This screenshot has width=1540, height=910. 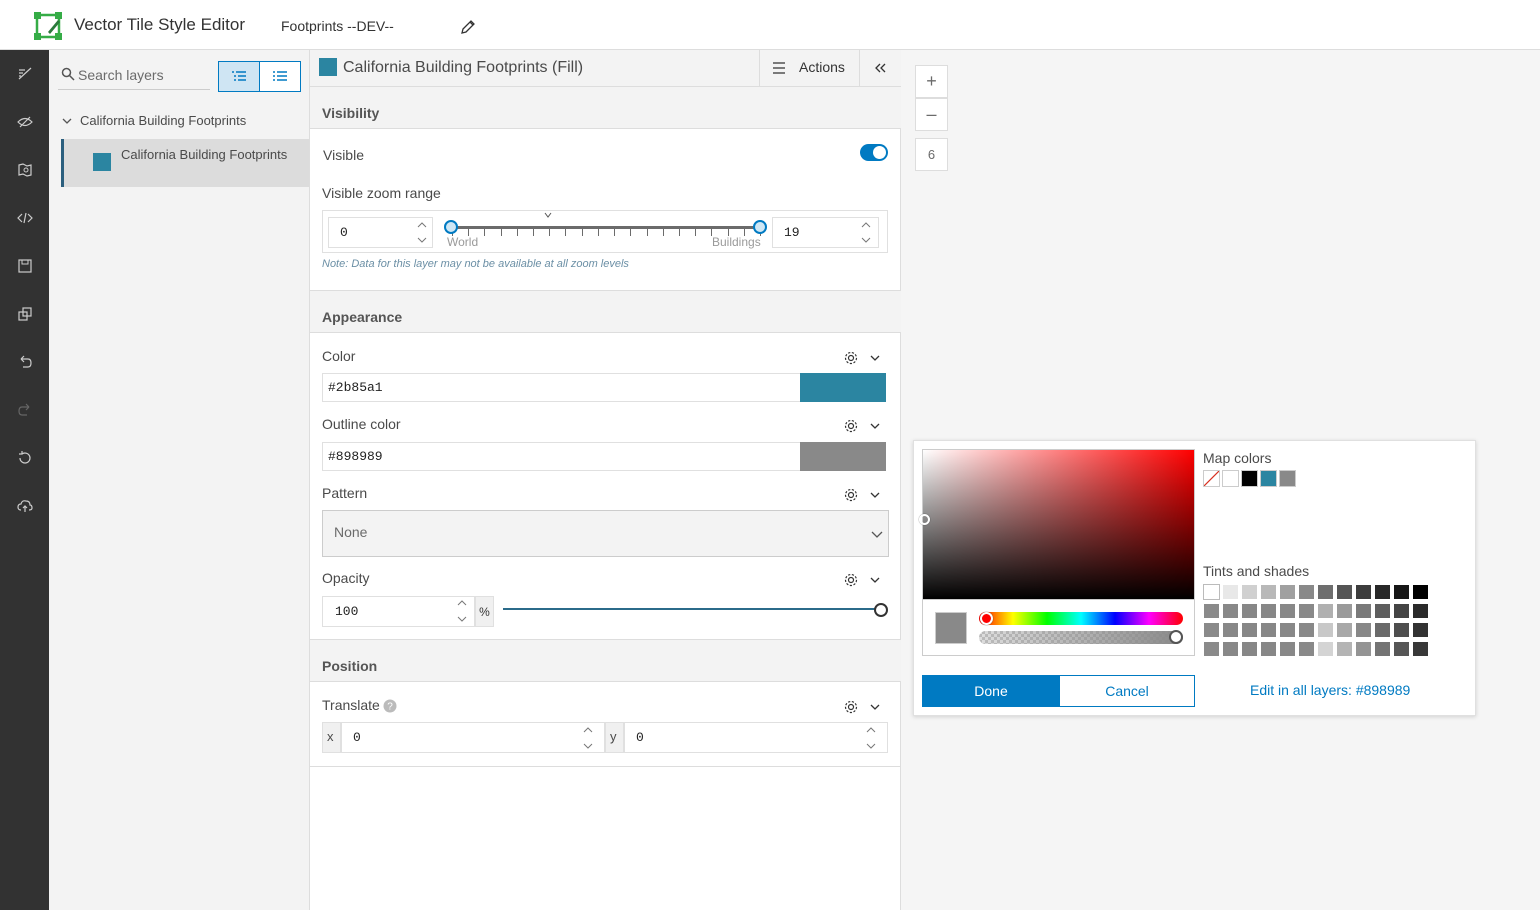 I want to click on redo-rail-button, so click(x=25, y=410).